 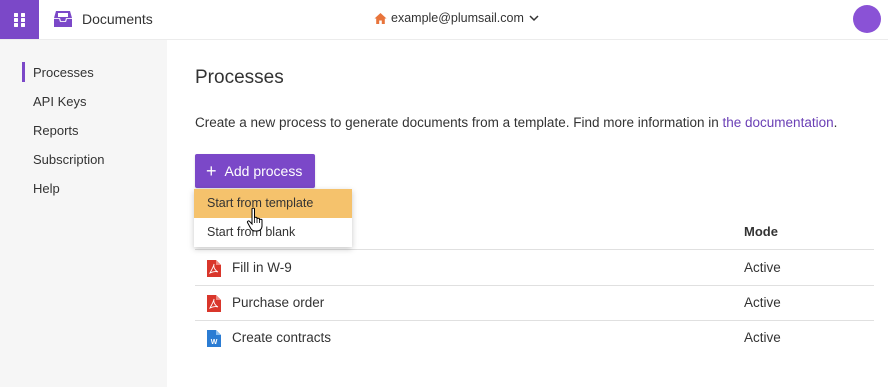 What do you see at coordinates (273, 232) in the screenshot?
I see `menu-item-start-from-blank: Start from blank` at bounding box center [273, 232].